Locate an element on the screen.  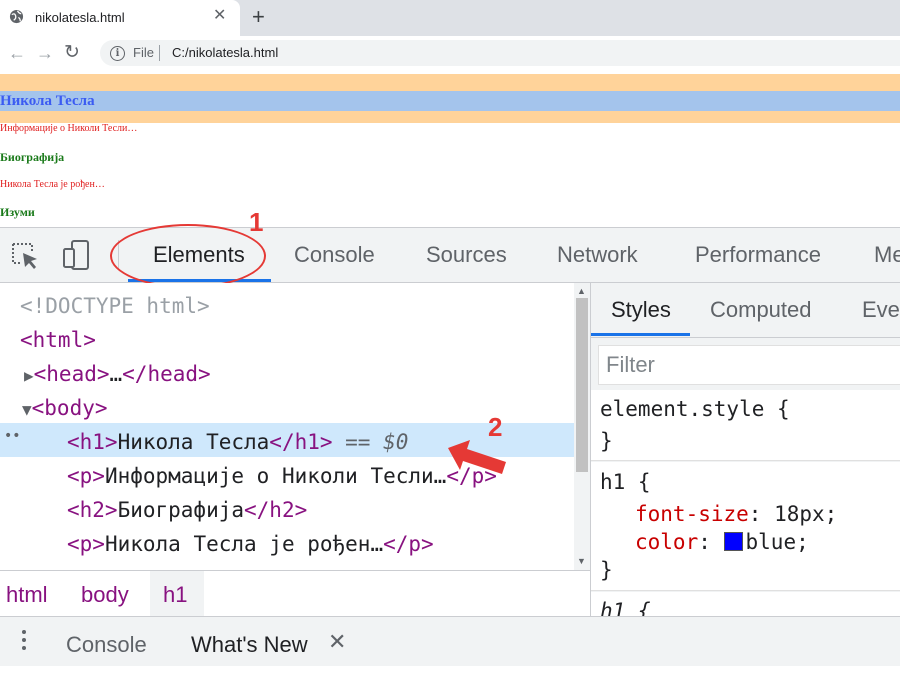
collapsed-triangle-icon: ▶ is located at coordinates (29, 375).